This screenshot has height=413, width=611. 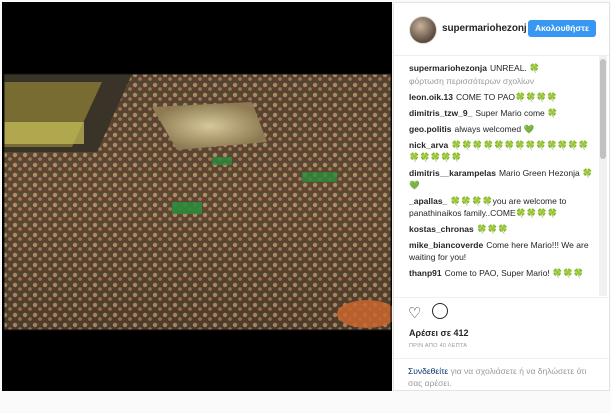 I want to click on scrollbar-thumb, so click(x=603, y=109).